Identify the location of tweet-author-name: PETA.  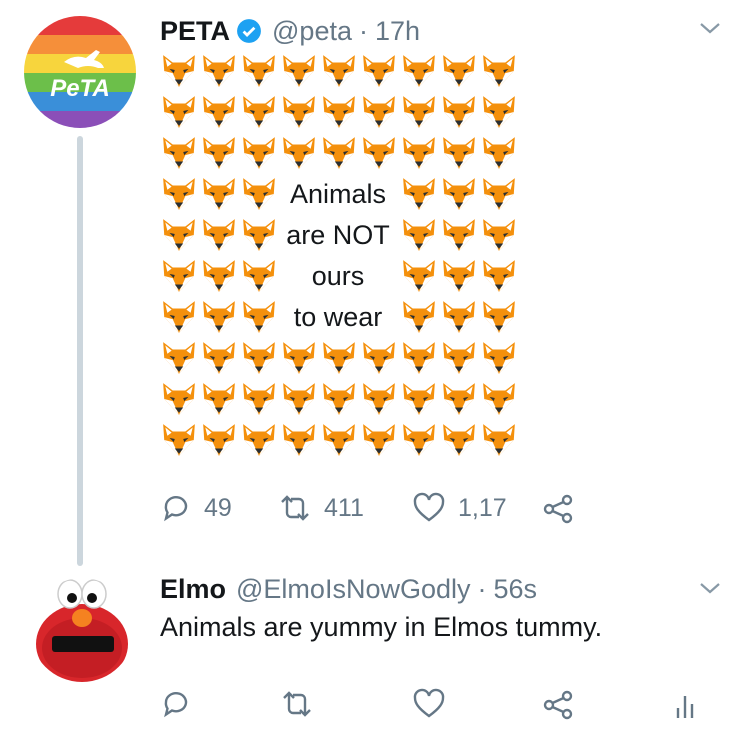
(195, 31).